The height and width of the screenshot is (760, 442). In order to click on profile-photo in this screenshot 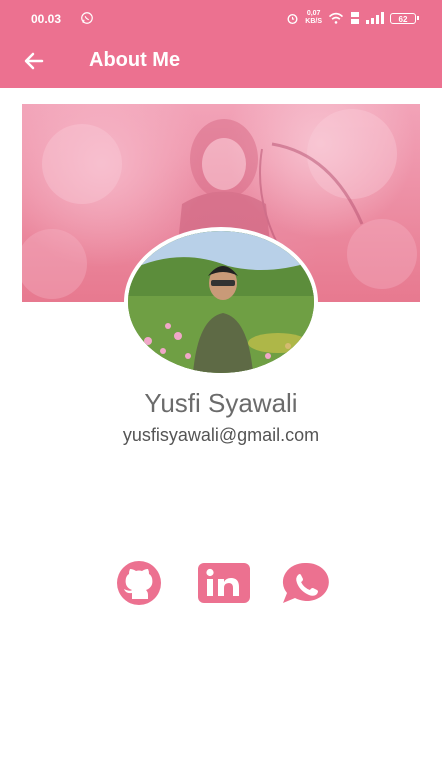, I will do `click(221, 302)`.